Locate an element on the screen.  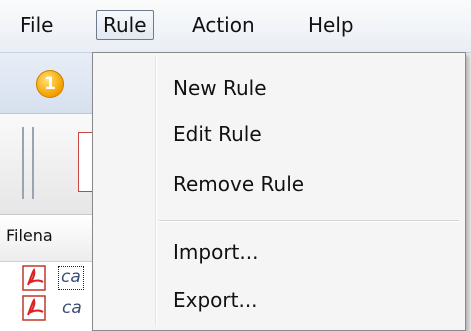
menu-file: File is located at coordinates (36, 25).